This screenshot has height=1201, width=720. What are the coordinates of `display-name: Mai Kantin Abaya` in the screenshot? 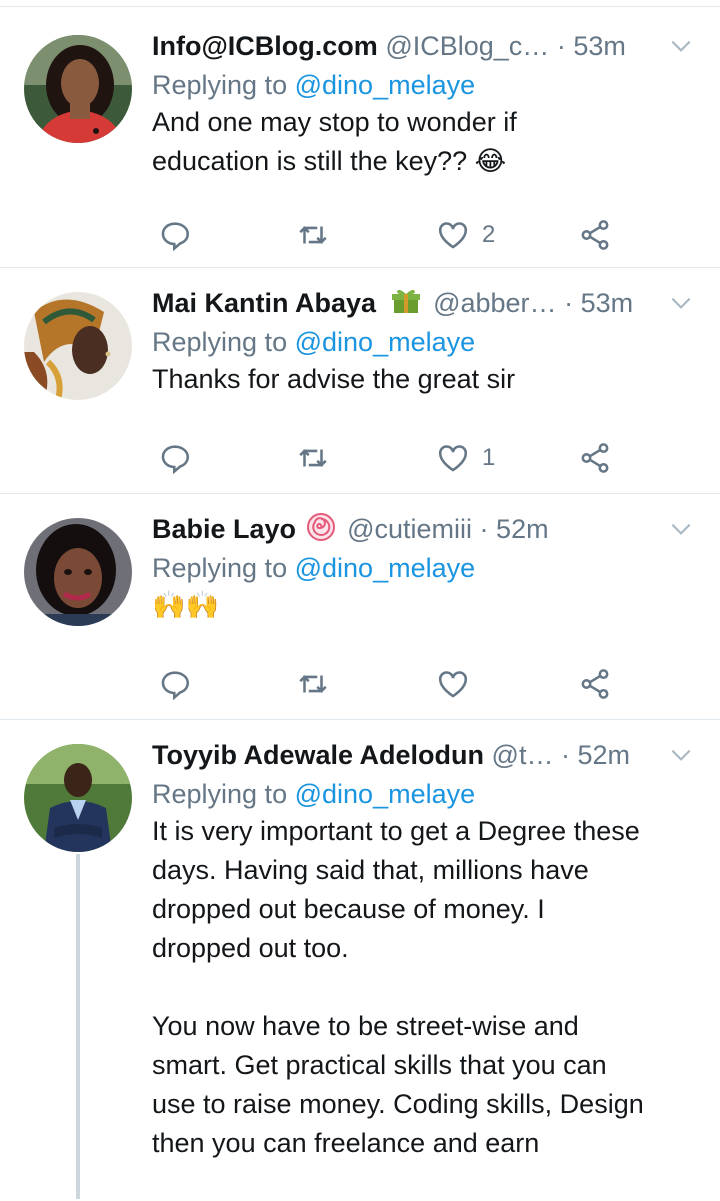 It's located at (264, 303).